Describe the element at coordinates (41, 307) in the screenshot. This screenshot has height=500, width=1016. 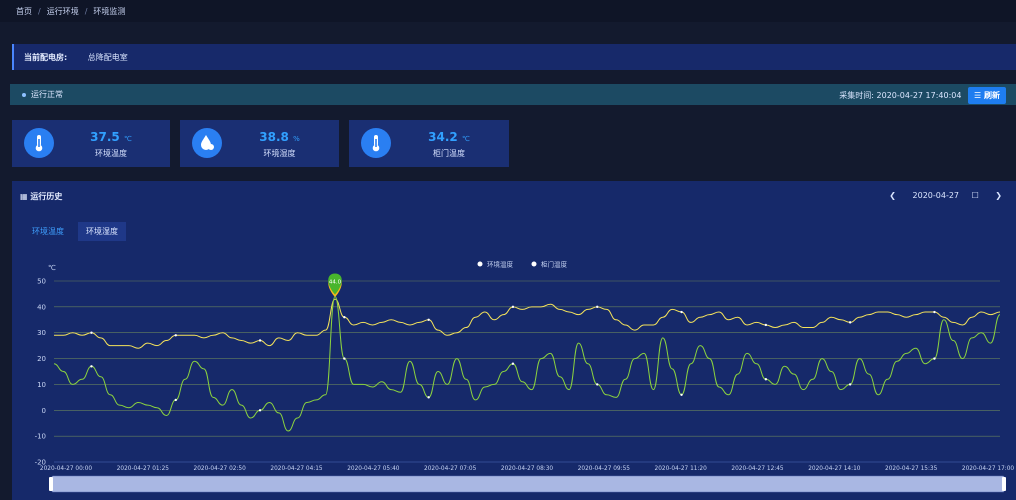
I see `y-tick-label: 40` at that location.